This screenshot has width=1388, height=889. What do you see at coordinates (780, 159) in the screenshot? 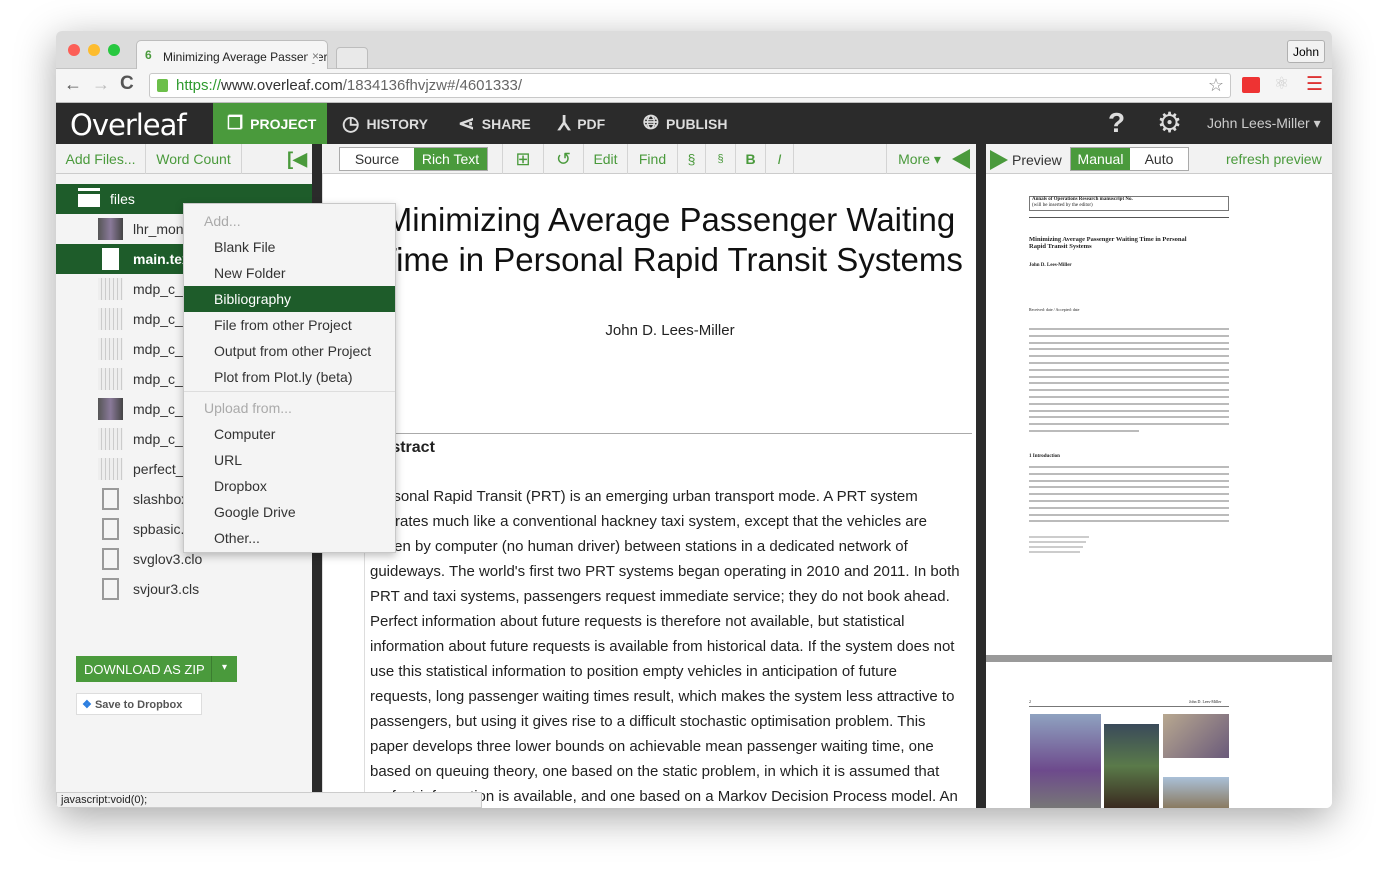
I see `italic-button: I` at bounding box center [780, 159].